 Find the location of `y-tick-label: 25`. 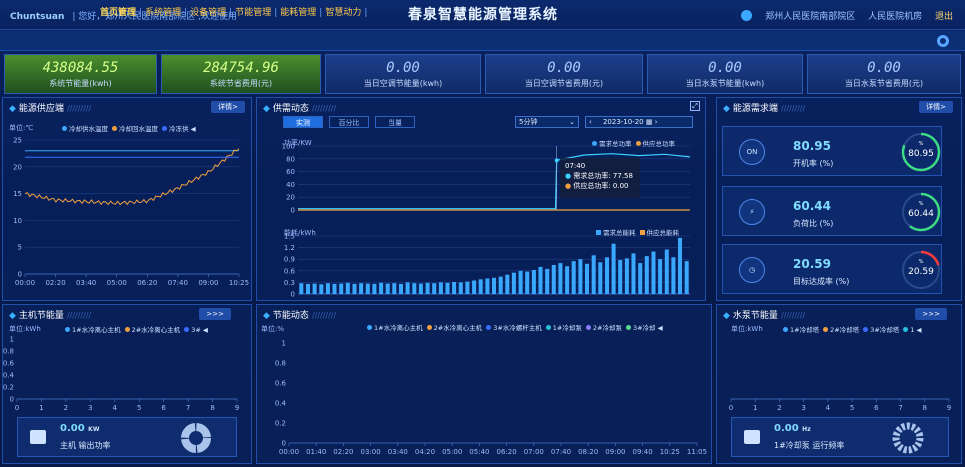

y-tick-label: 25 is located at coordinates (17, 141).